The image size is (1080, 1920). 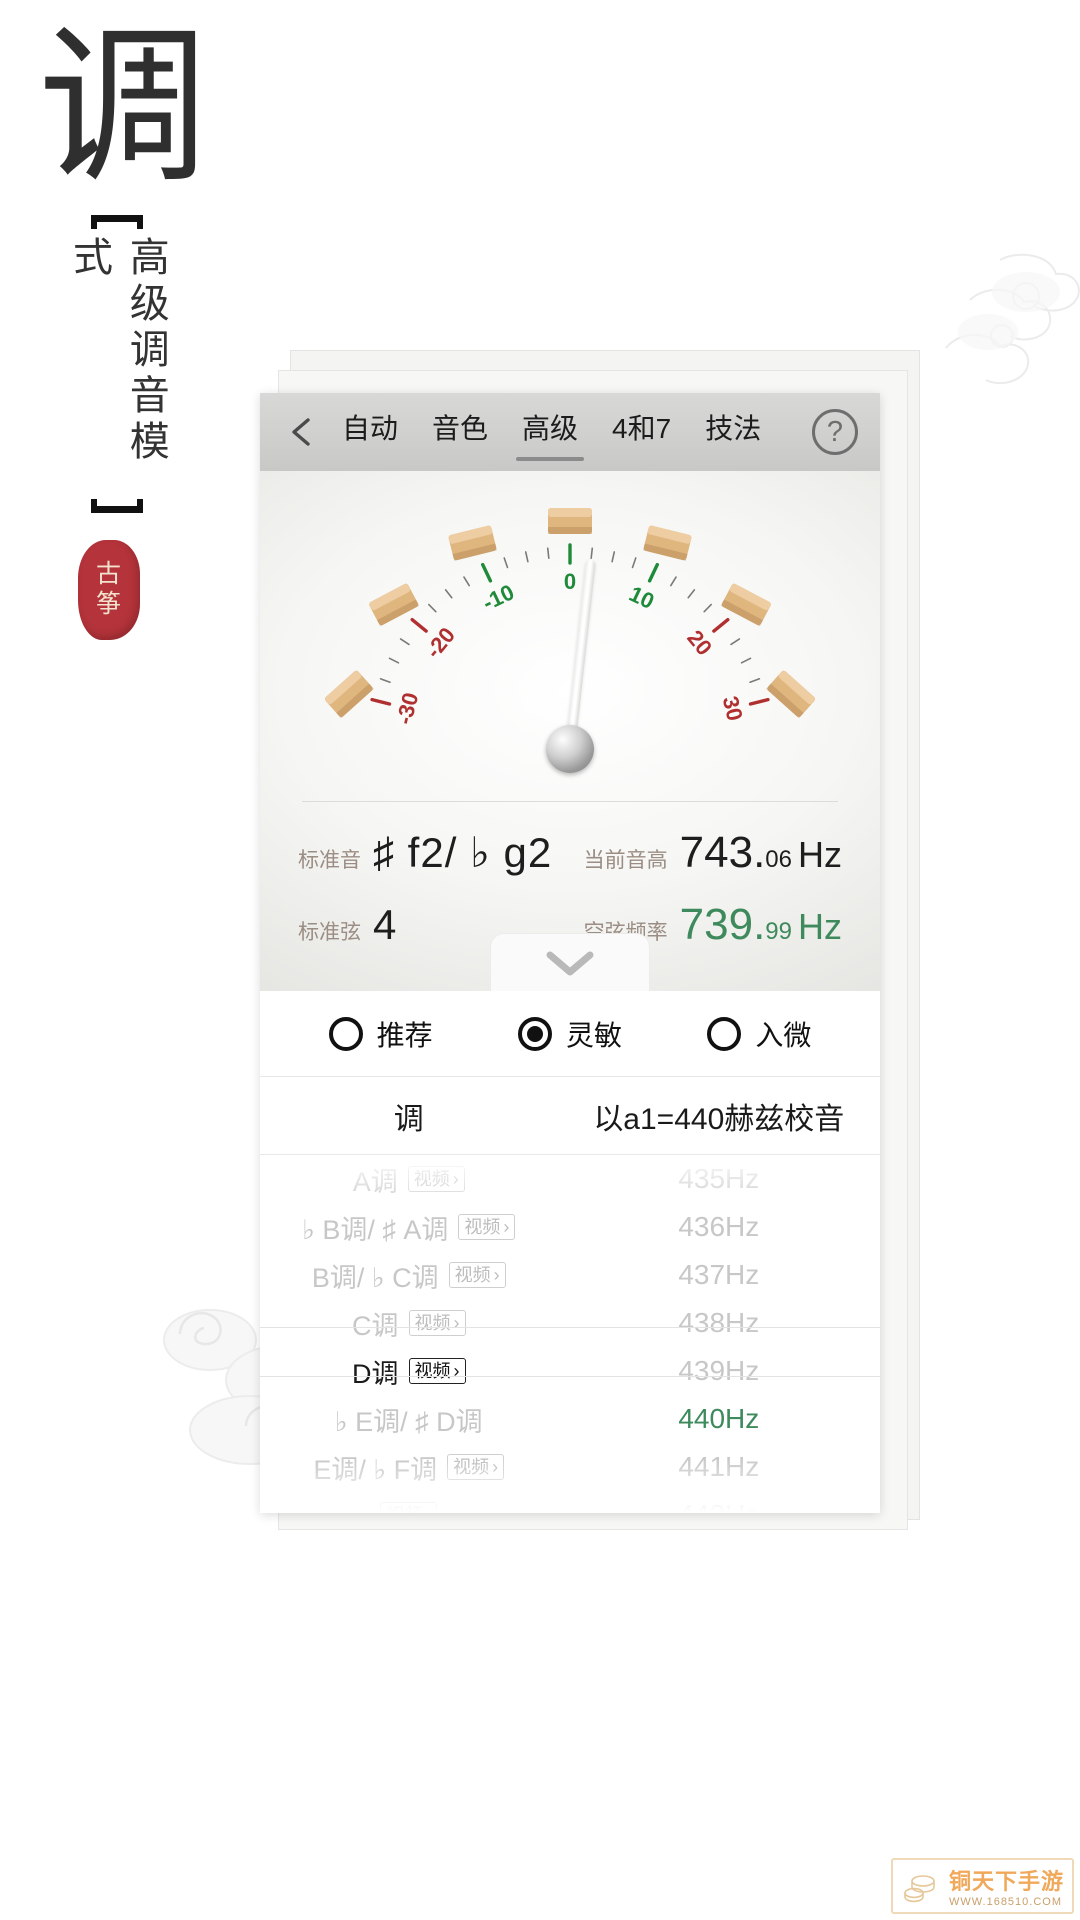 What do you see at coordinates (123, 109) in the screenshot?
I see `poster-big-character: 调` at bounding box center [123, 109].